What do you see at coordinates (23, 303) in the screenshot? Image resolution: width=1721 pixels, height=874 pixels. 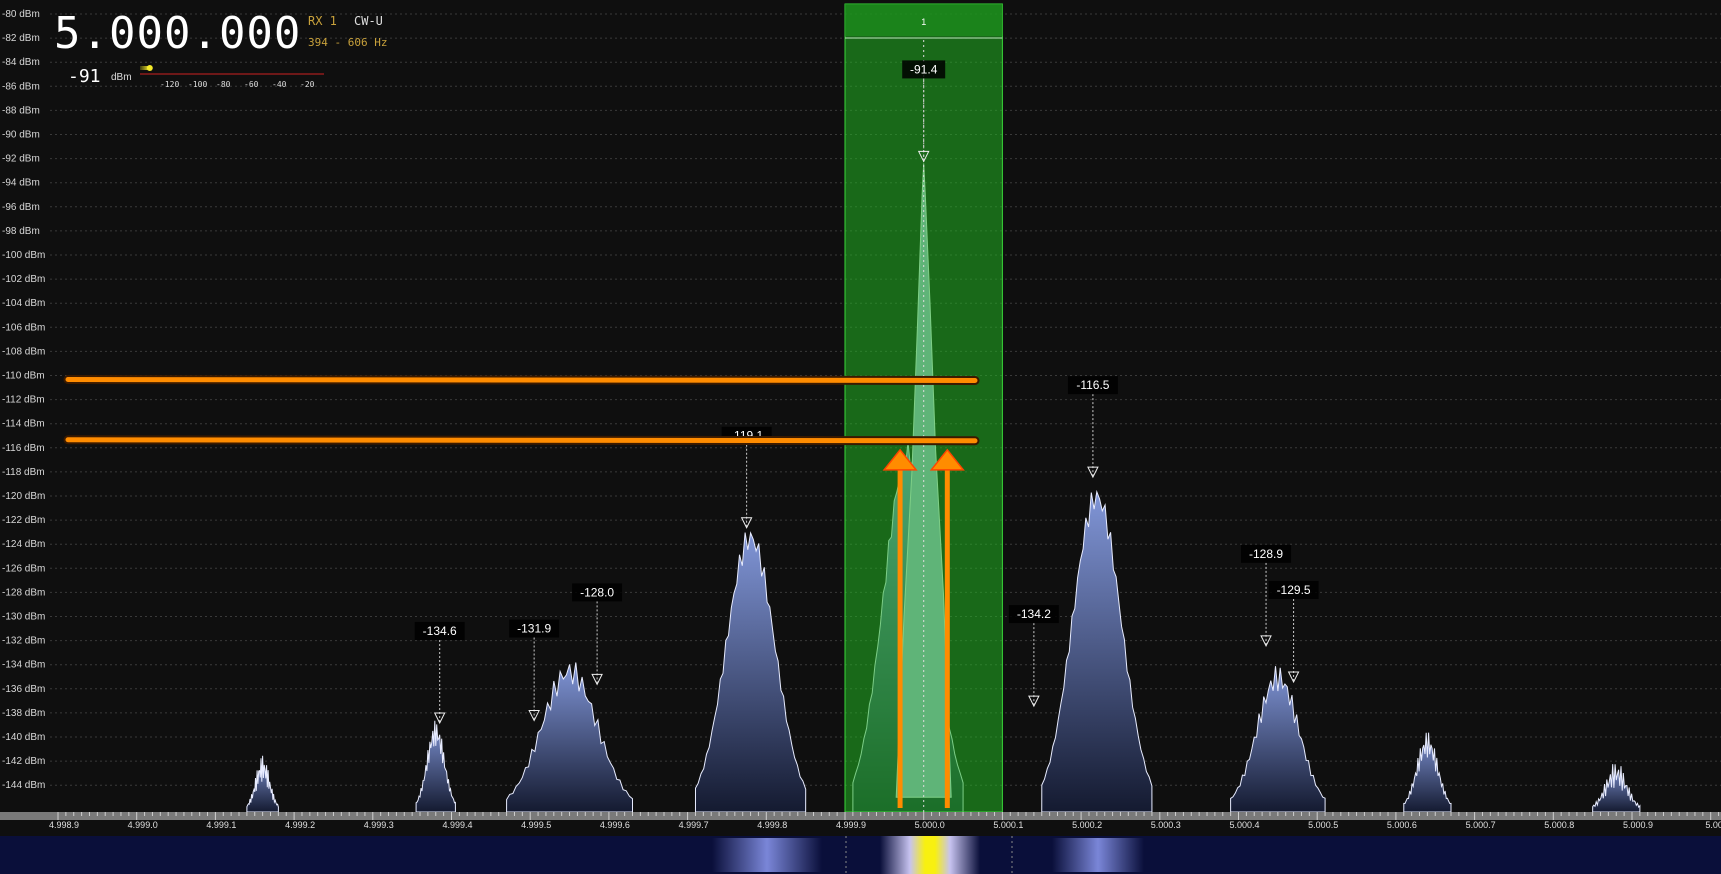 I see `y-axis-label: -104 dBm` at bounding box center [23, 303].